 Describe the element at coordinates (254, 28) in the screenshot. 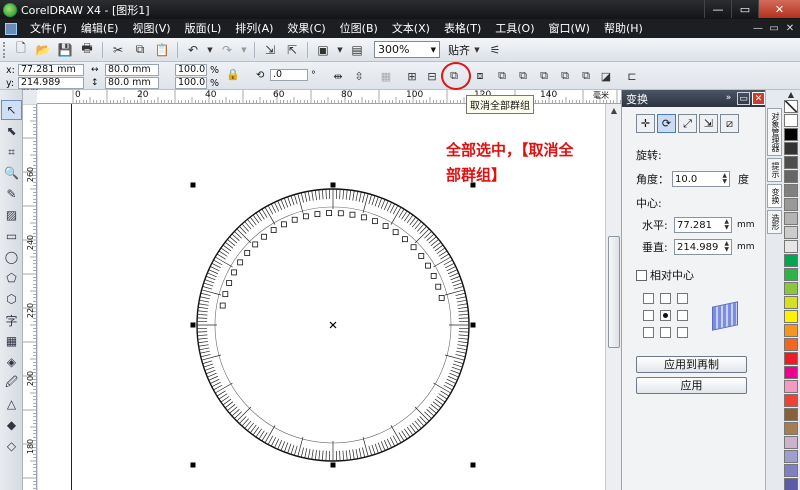

I see `menu-arrange: 排列(A)` at that location.